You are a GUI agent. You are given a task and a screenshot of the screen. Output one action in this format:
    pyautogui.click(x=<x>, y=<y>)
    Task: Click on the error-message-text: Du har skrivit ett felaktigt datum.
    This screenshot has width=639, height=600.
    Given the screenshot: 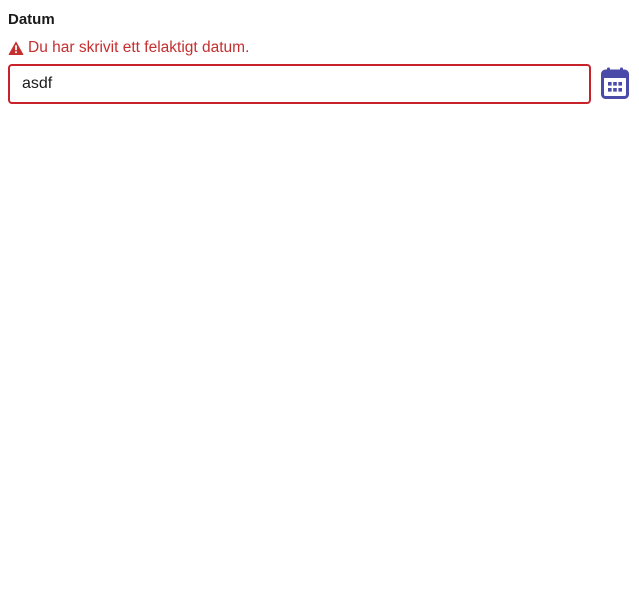 What is the action you would take?
    pyautogui.click(x=139, y=47)
    